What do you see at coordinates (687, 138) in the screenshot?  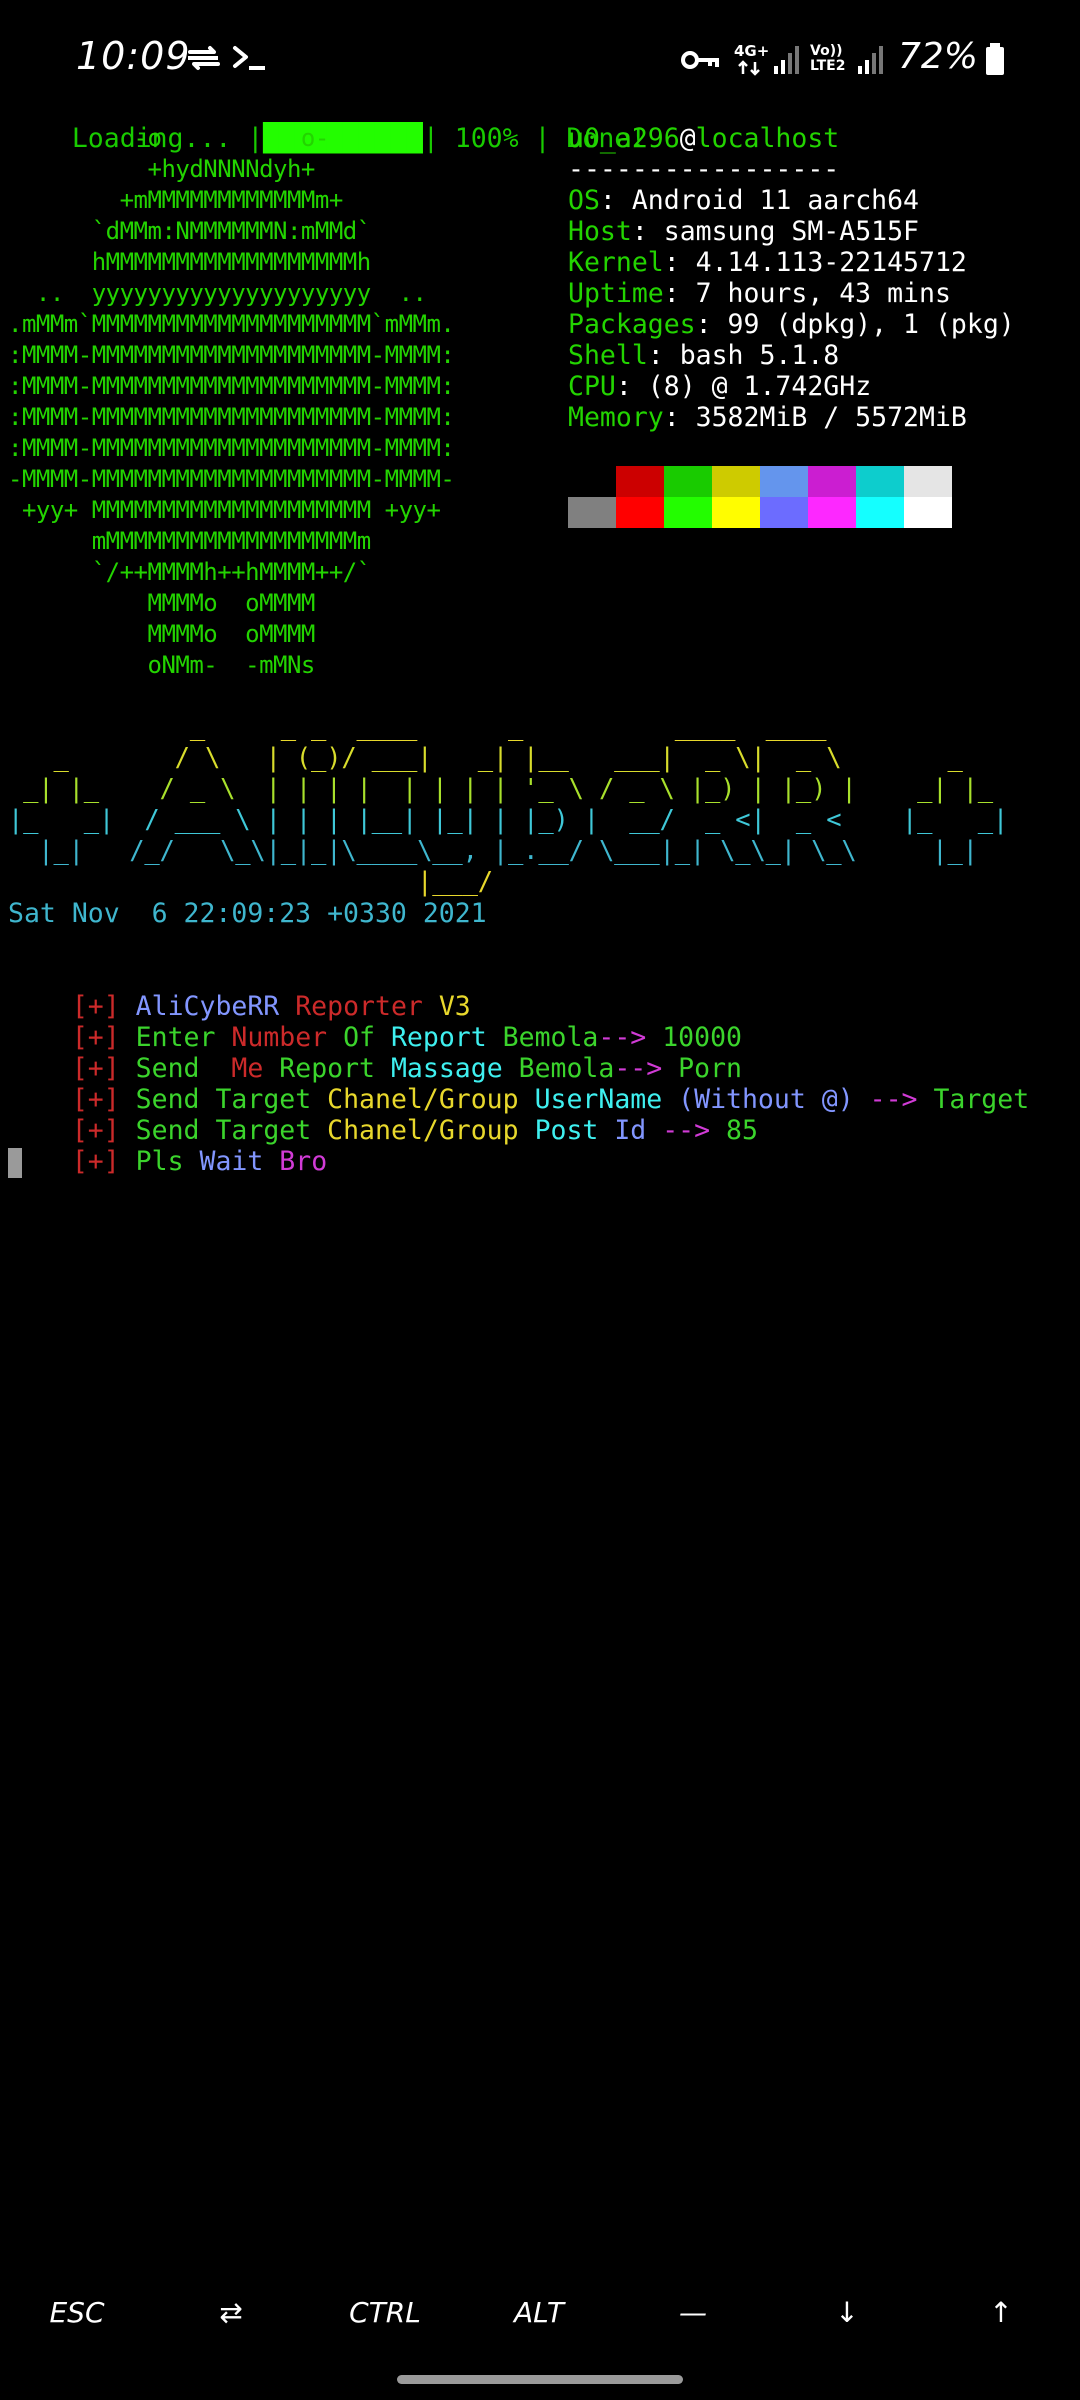 I see `at-sign: @` at bounding box center [687, 138].